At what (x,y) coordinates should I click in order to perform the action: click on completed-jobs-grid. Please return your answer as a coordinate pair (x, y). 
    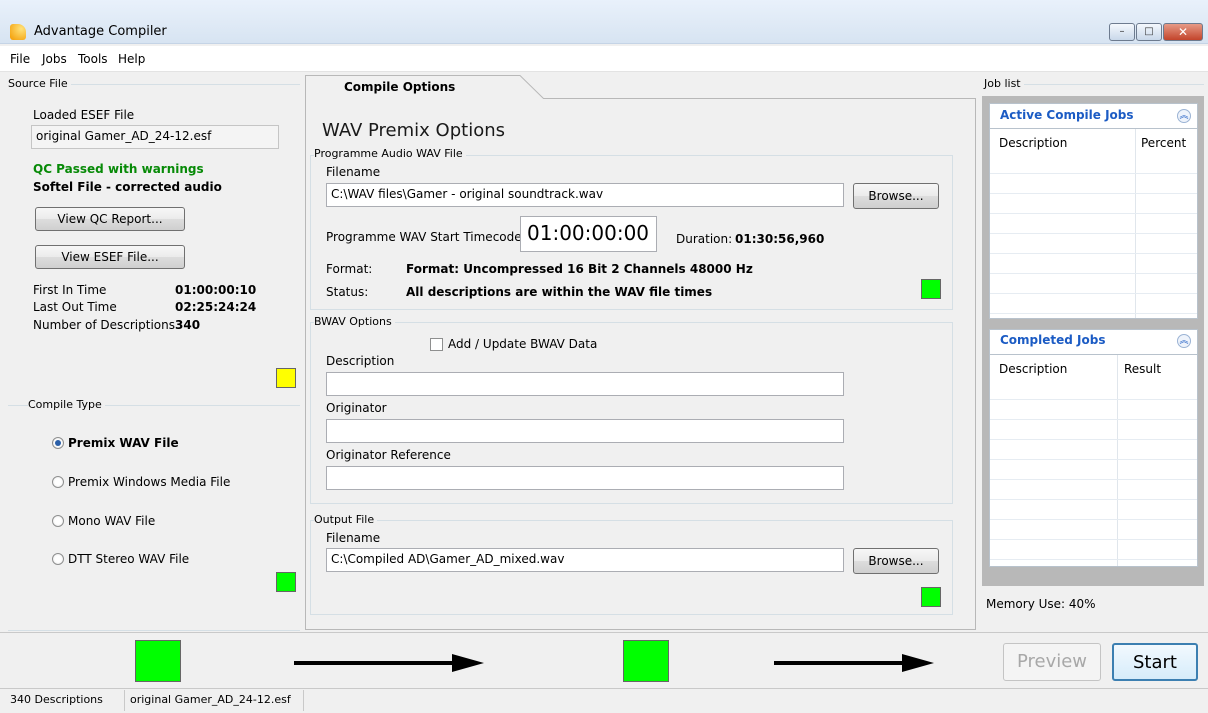
    Looking at the image, I should click on (1093, 470).